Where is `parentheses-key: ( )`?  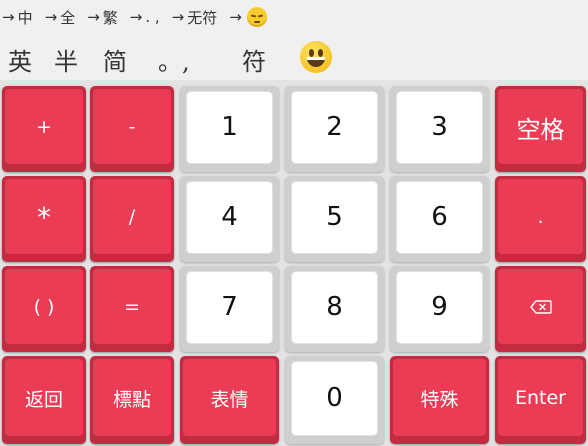 parentheses-key: ( ) is located at coordinates (44, 309).